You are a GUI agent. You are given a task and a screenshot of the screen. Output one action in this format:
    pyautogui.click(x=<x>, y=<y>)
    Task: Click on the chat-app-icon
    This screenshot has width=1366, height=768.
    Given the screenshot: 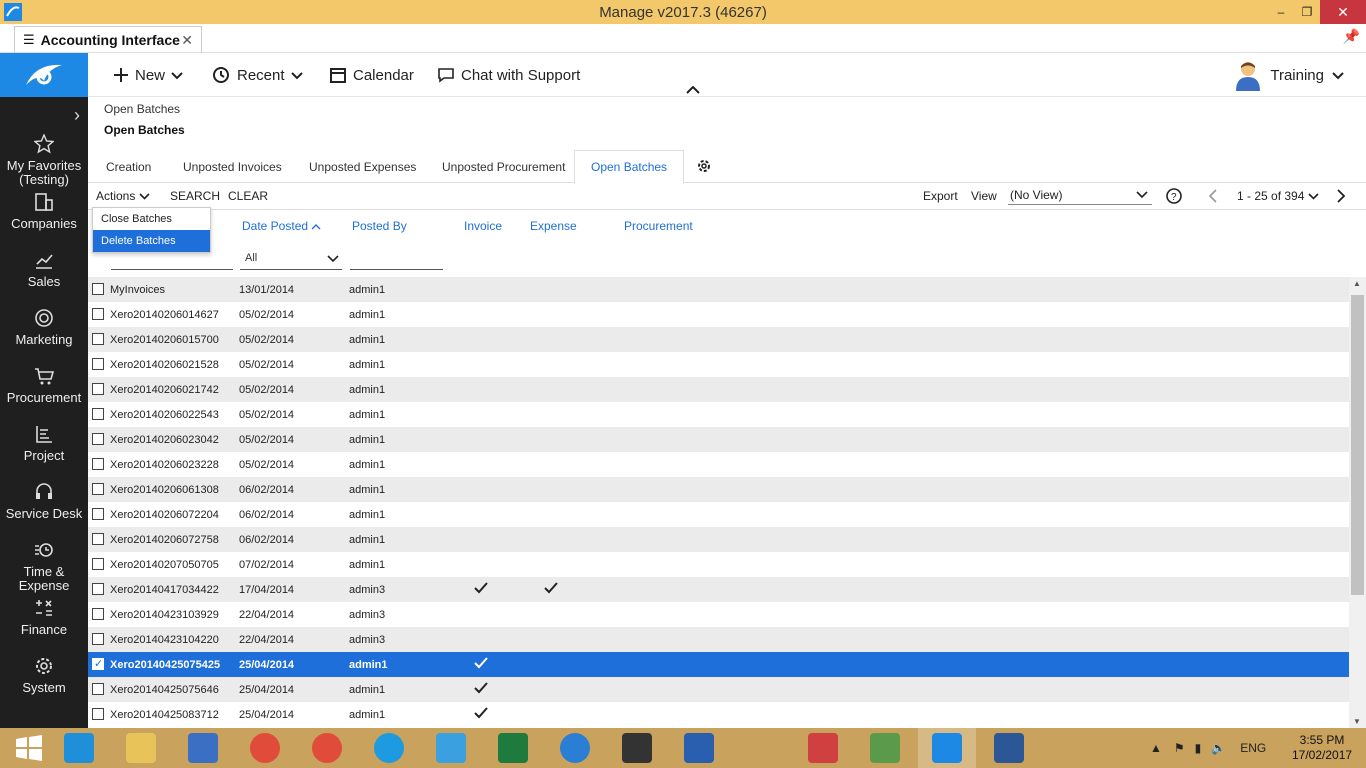 What is the action you would take?
    pyautogui.click(x=575, y=748)
    